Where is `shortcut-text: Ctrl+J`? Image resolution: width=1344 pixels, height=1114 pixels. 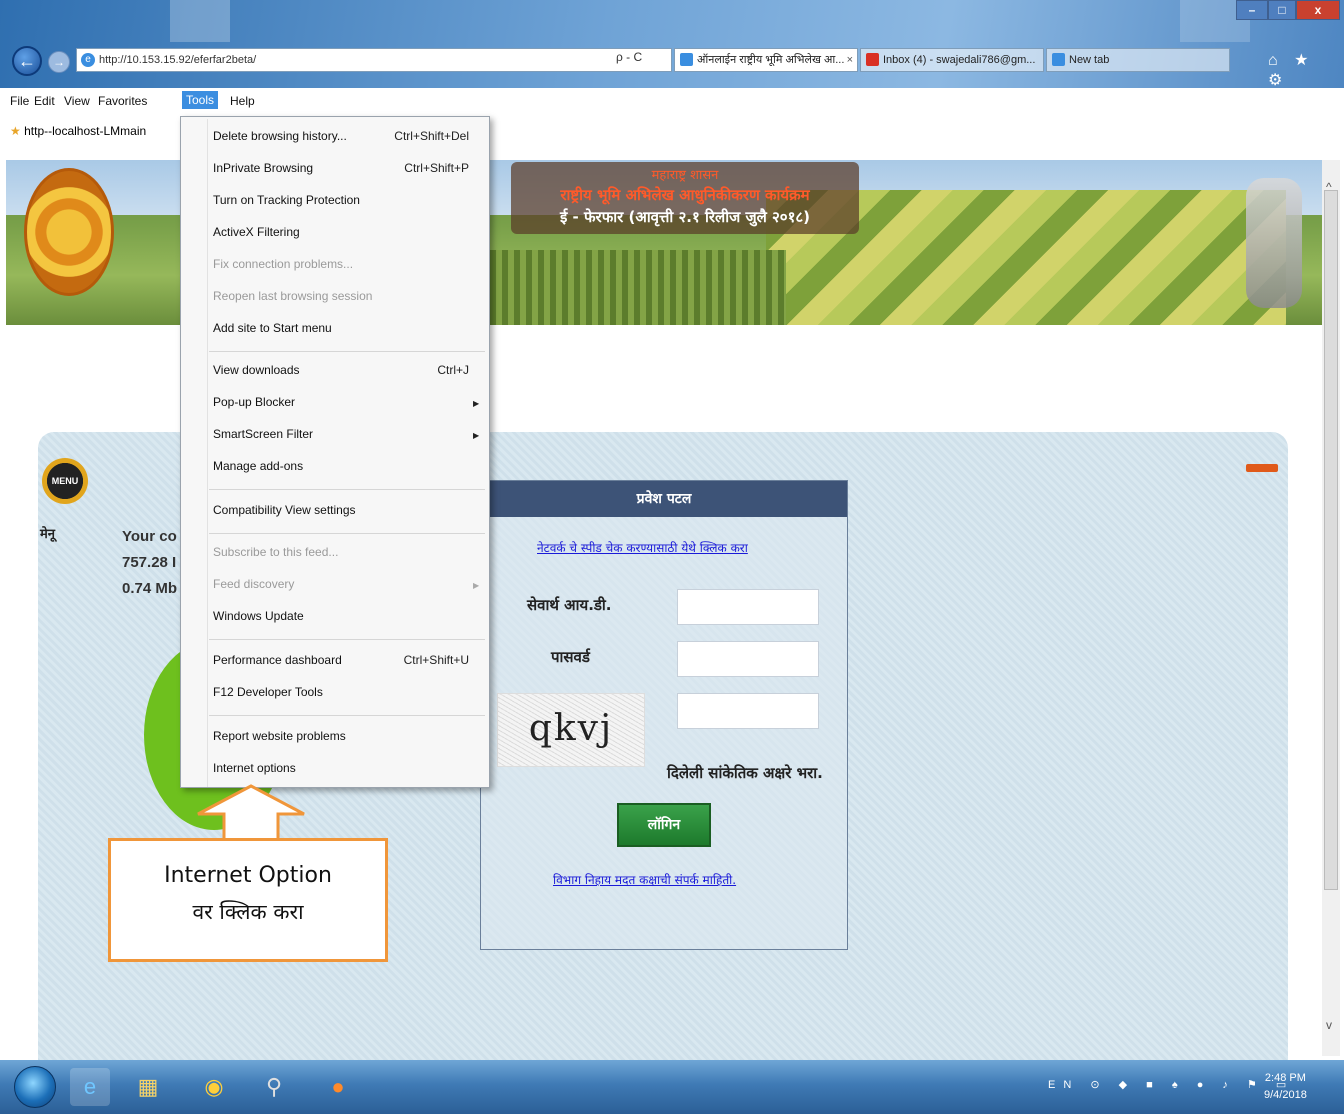
shortcut-text: Ctrl+J is located at coordinates (453, 370).